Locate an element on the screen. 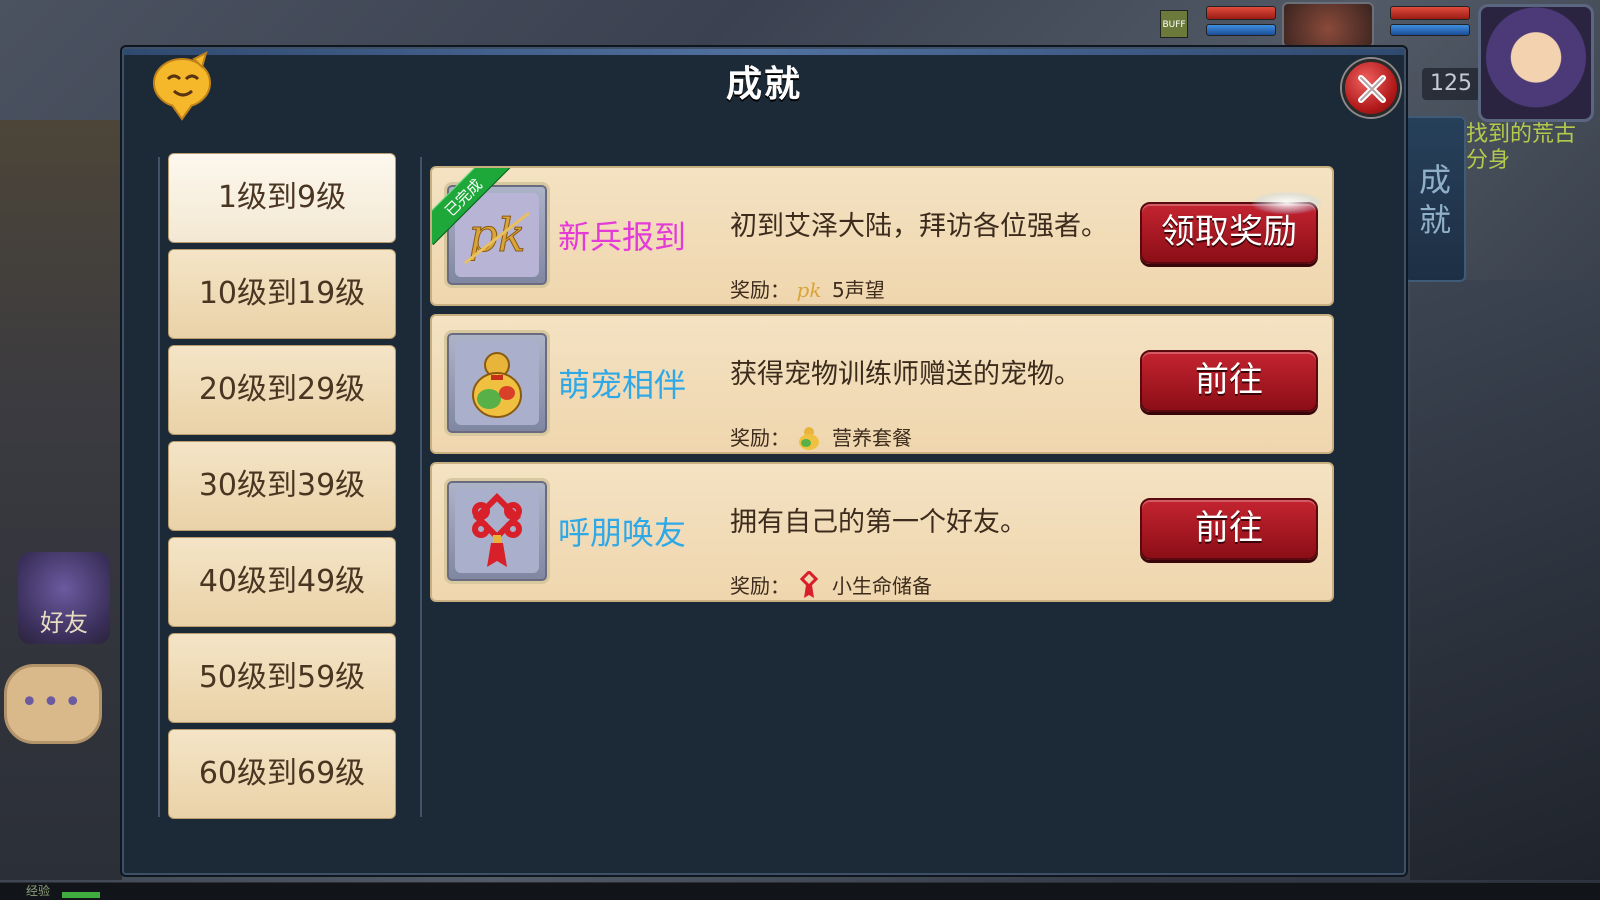 This screenshot has height=900, width=1600. svg-text: pk is located at coordinates (809, 290).